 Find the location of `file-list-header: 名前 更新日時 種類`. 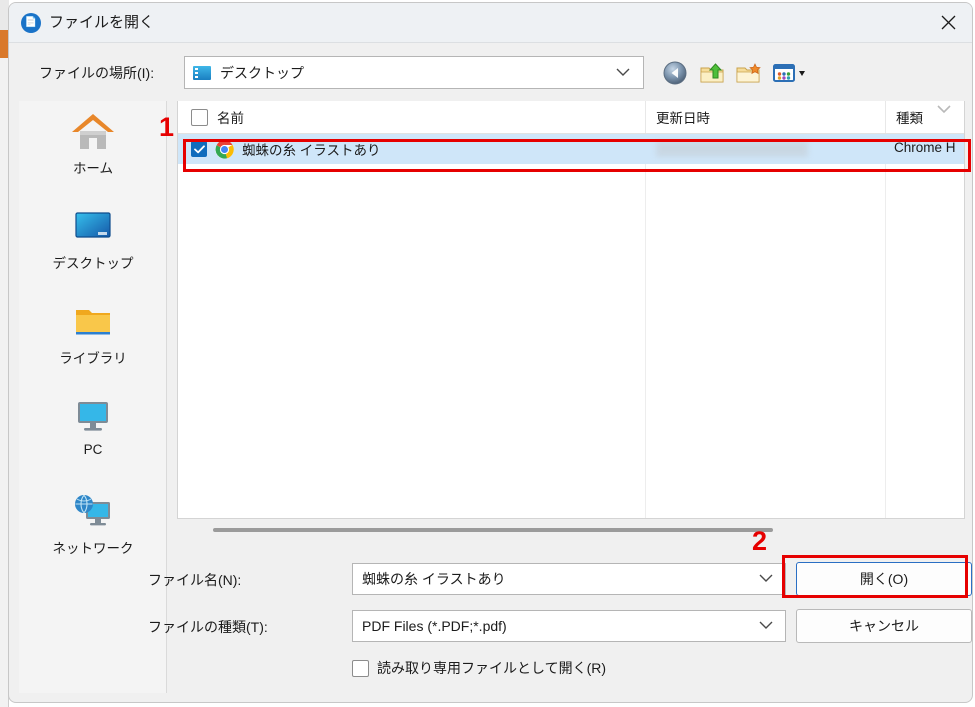

file-list-header: 名前 更新日時 種類 is located at coordinates (571, 117).